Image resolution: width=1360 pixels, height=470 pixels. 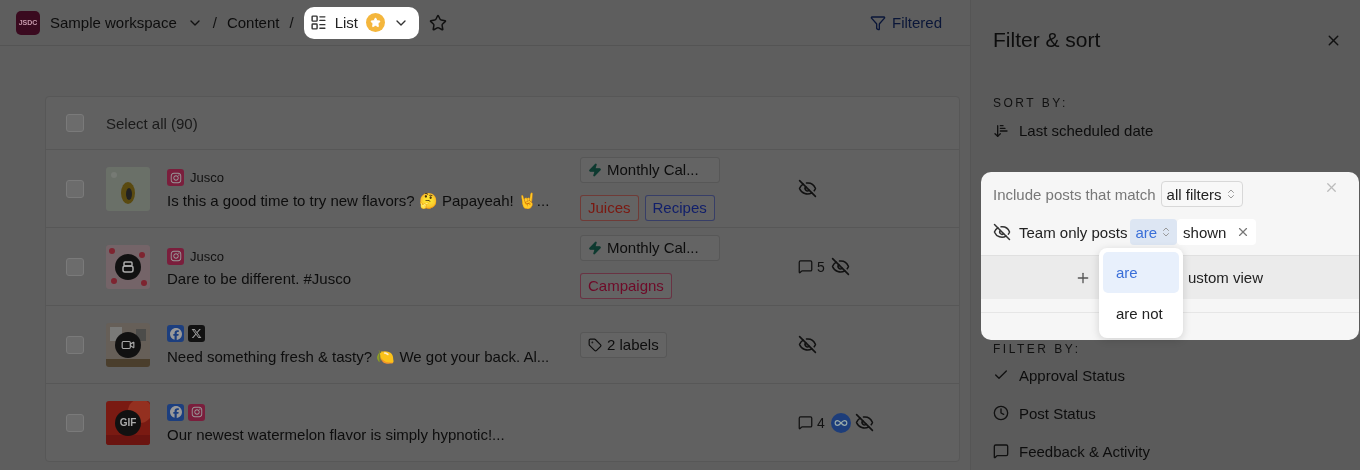 I want to click on operator-select: are, so click(x=1154, y=232).